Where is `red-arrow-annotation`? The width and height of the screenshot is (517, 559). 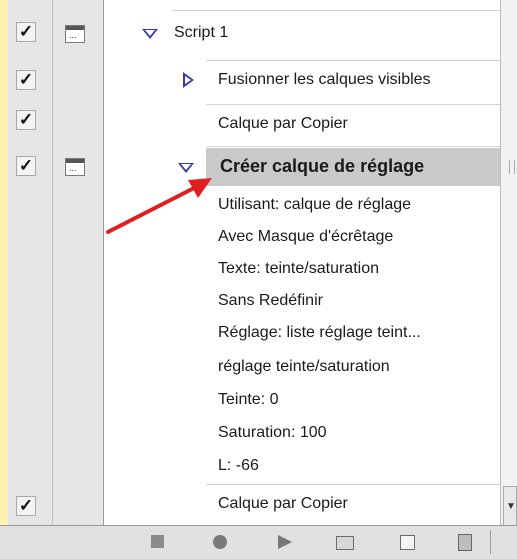
red-arrow-annotation is located at coordinates (159, 206).